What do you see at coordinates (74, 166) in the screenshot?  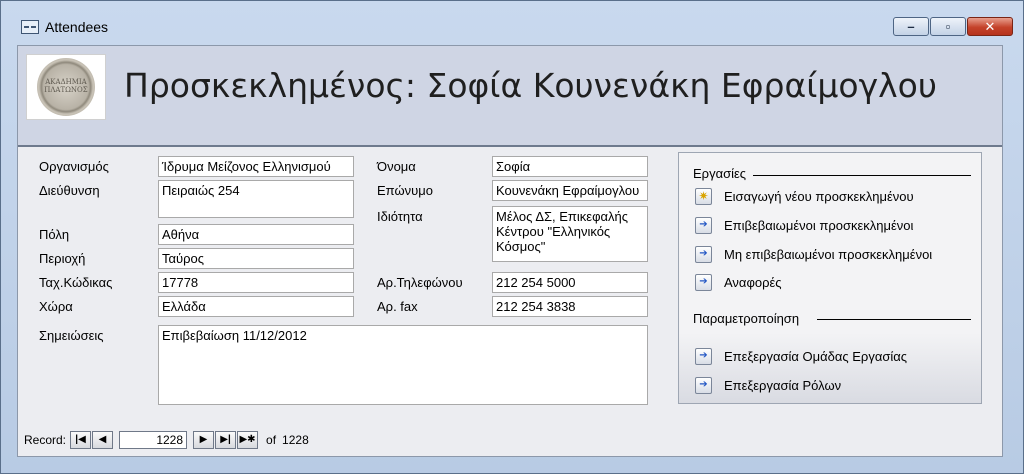 I see `organization-label: Οργανισμός` at bounding box center [74, 166].